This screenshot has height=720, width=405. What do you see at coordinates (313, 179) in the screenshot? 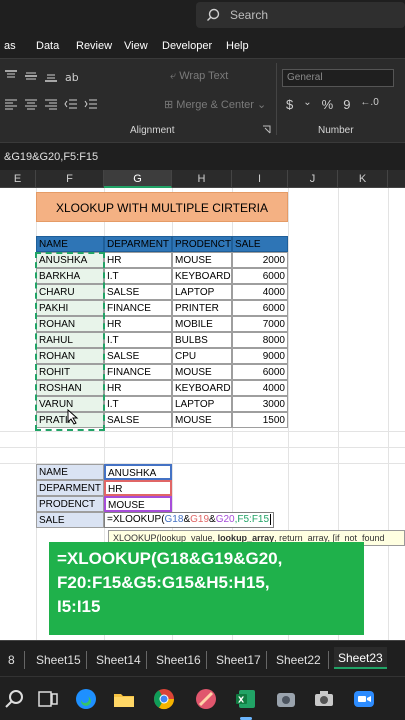
I see `column-header-j: J` at bounding box center [313, 179].